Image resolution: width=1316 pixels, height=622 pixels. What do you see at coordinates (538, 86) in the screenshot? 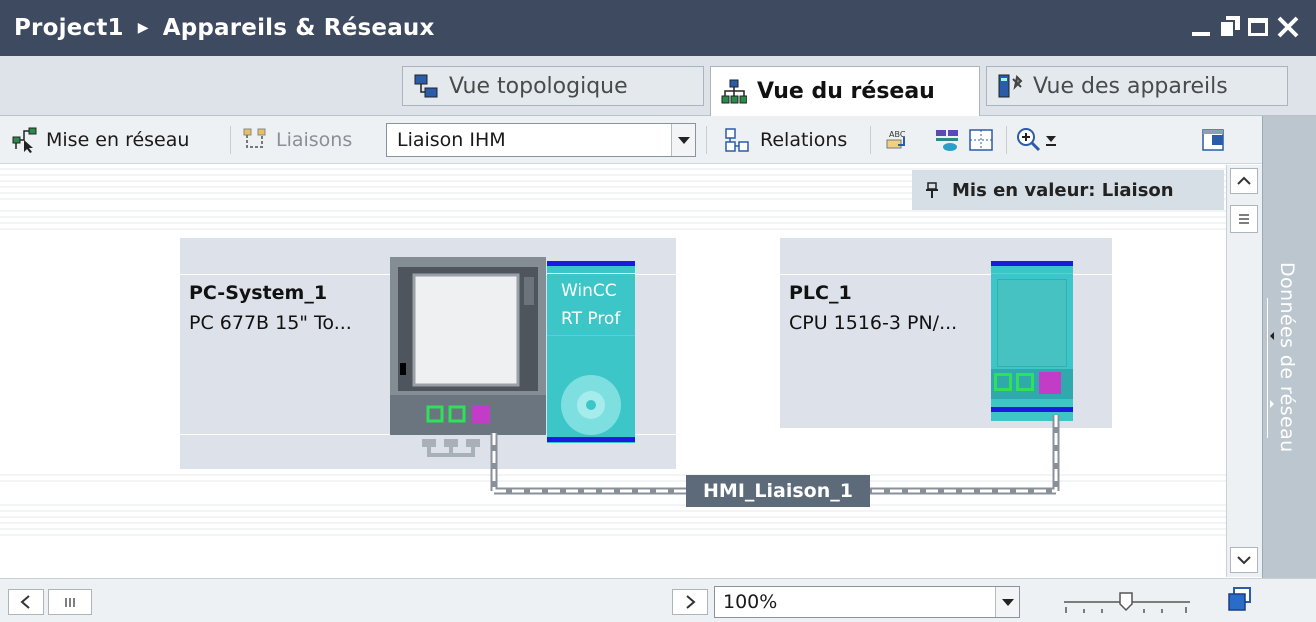
I see `tab-label: Vue topologique` at bounding box center [538, 86].